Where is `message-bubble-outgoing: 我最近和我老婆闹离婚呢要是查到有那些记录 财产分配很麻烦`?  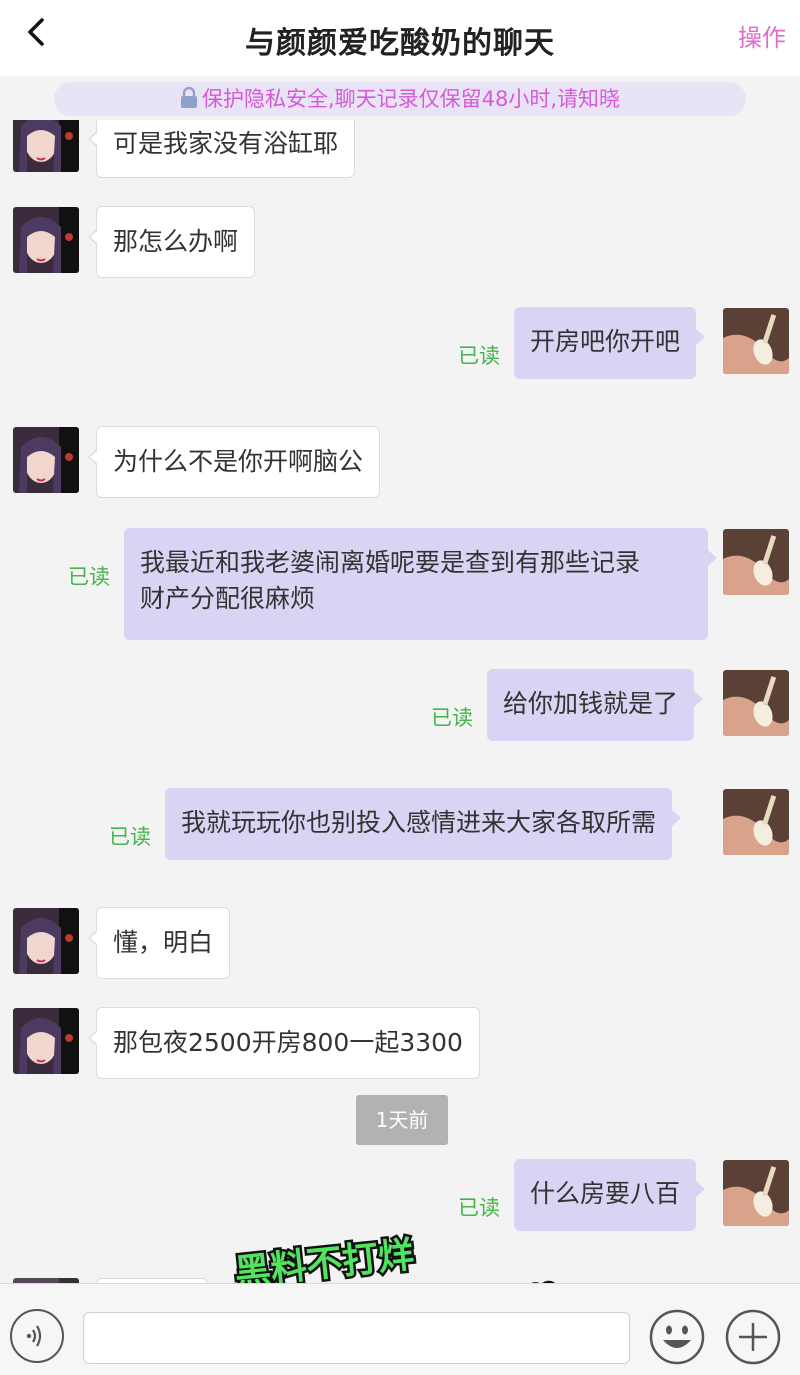
message-bubble-outgoing: 我最近和我老婆闹离婚呢要是查到有那些记录 财产分配很麻烦 is located at coordinates (420, 584).